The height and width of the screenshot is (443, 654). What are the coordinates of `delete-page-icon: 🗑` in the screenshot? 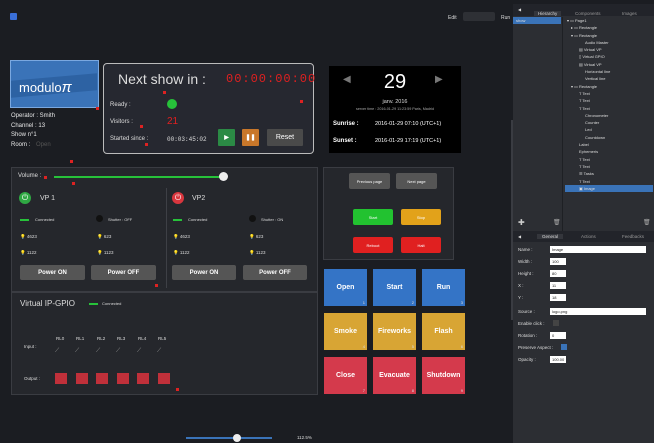 It's located at (647, 222).